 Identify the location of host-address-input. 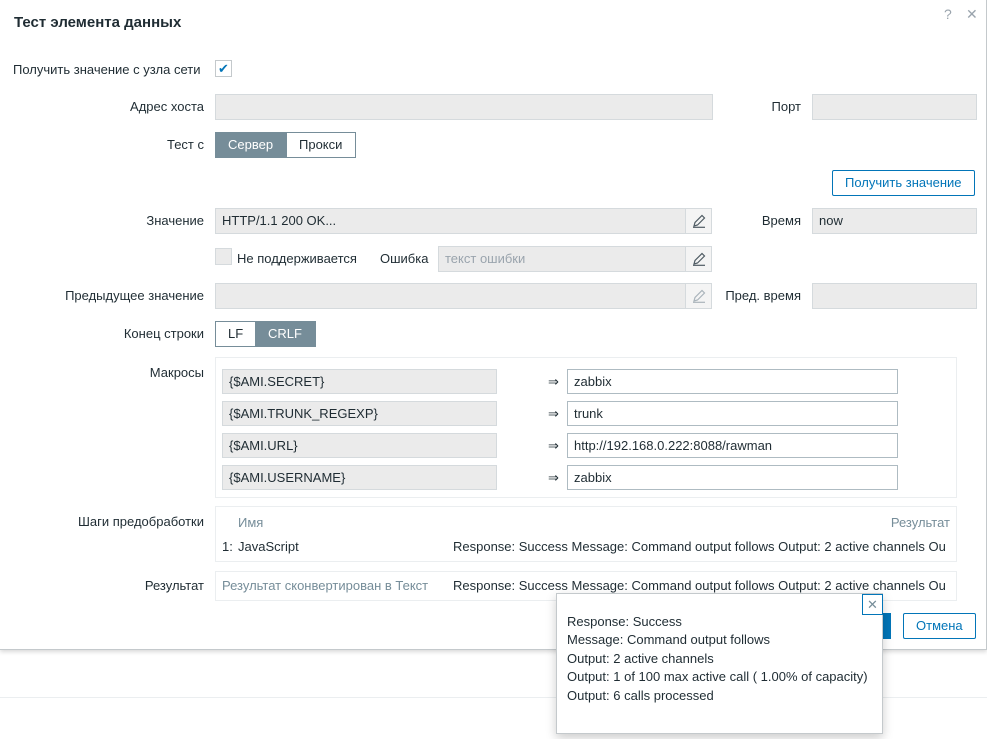
(464, 107).